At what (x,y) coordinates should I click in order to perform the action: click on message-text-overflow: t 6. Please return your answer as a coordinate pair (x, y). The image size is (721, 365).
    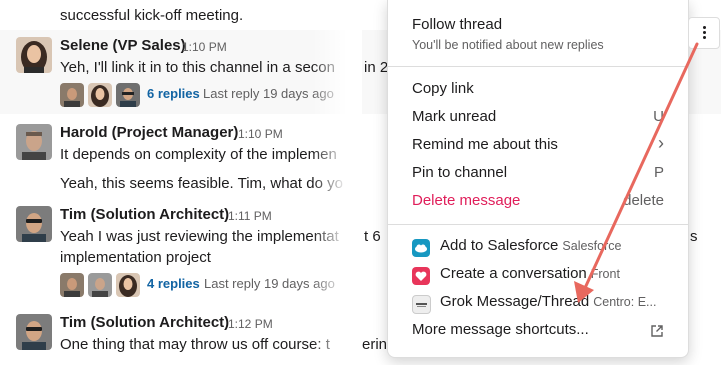
    Looking at the image, I should click on (372, 236).